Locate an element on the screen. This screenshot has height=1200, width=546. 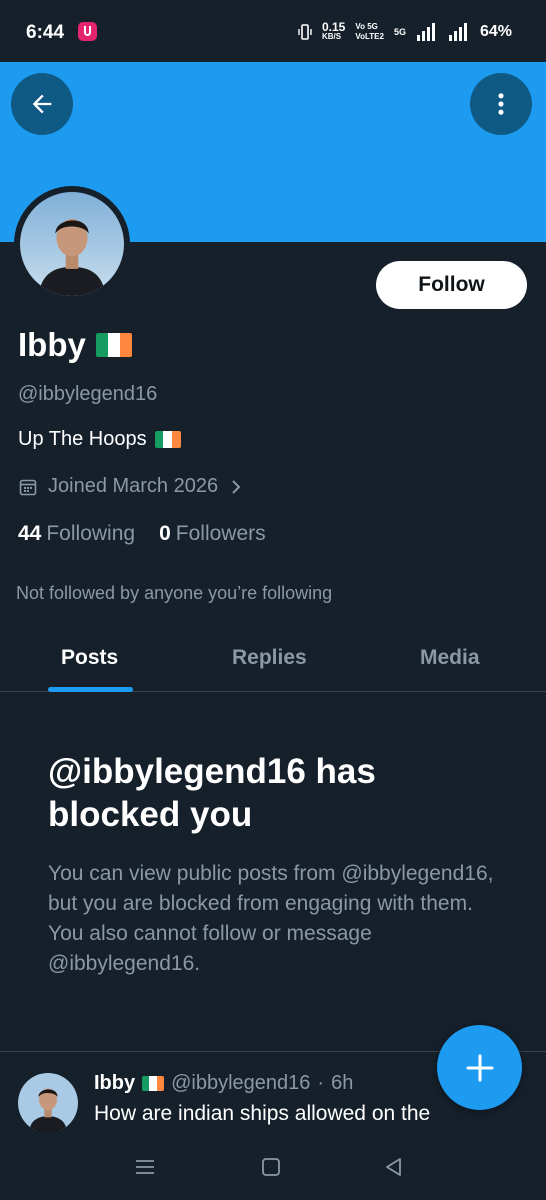
notification-app-icon is located at coordinates (87, 31).